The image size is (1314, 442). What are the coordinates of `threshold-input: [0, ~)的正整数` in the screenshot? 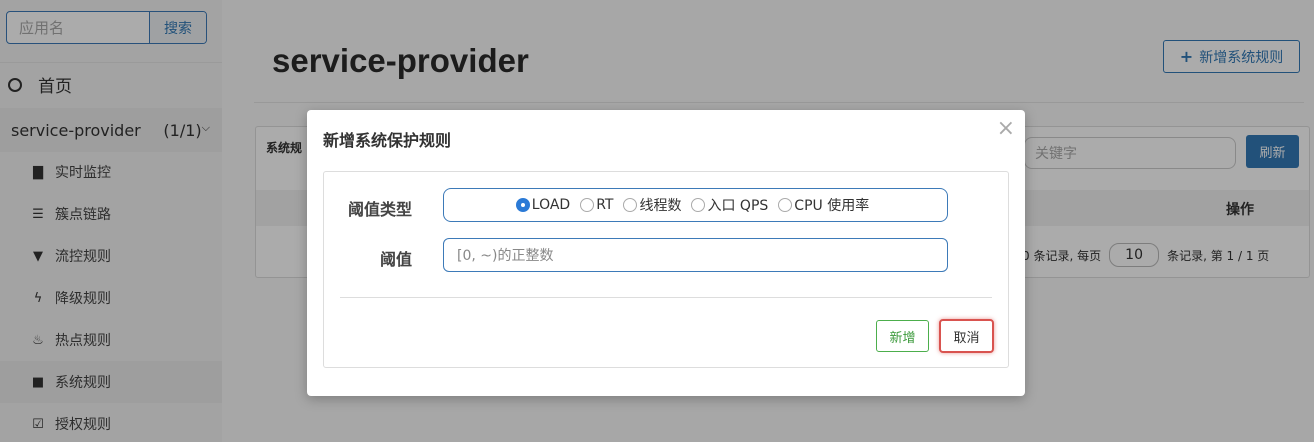 It's located at (695, 255).